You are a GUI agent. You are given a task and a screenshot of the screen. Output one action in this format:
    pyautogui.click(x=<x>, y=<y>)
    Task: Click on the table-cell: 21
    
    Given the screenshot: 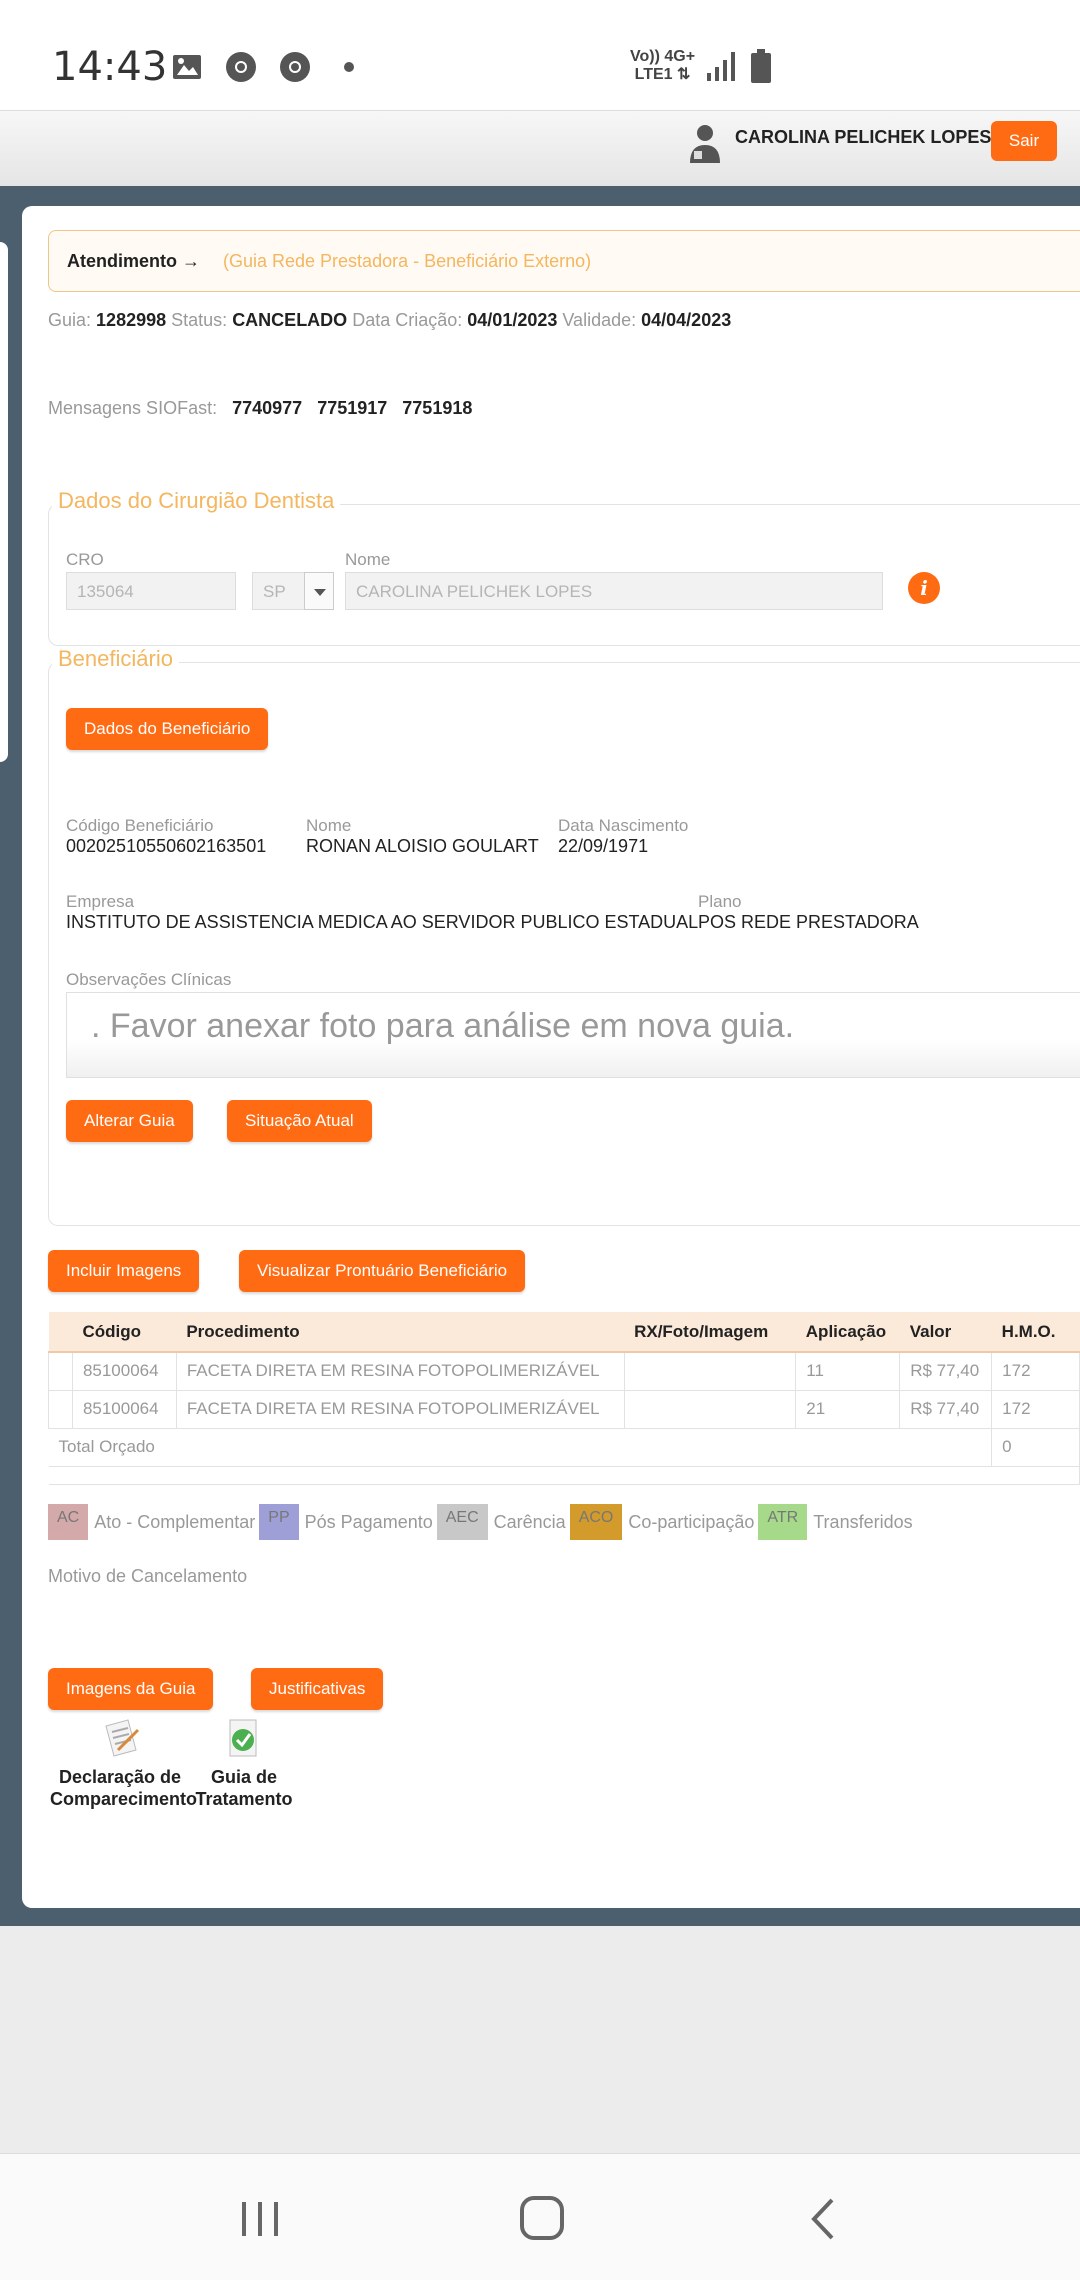 What is the action you would take?
    pyautogui.click(x=848, y=1409)
    